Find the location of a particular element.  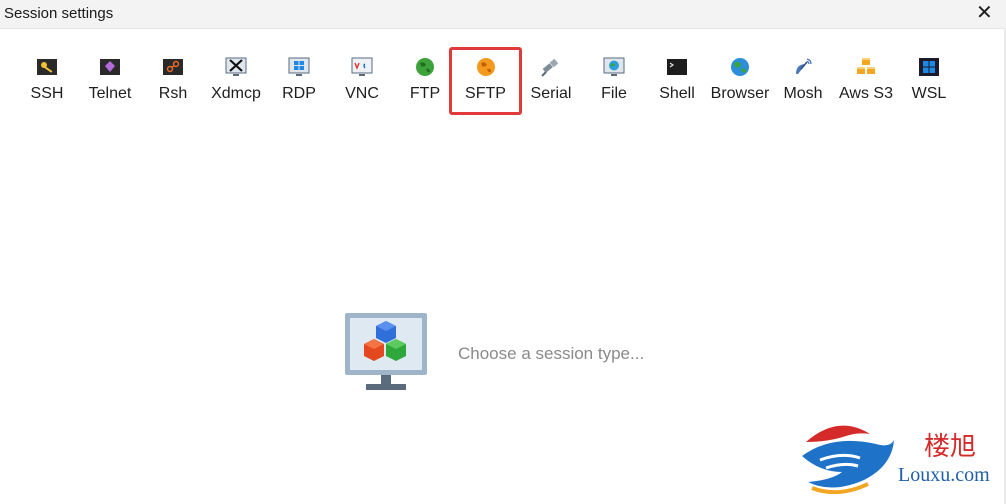

xdmcp-icon is located at coordinates (236, 66).